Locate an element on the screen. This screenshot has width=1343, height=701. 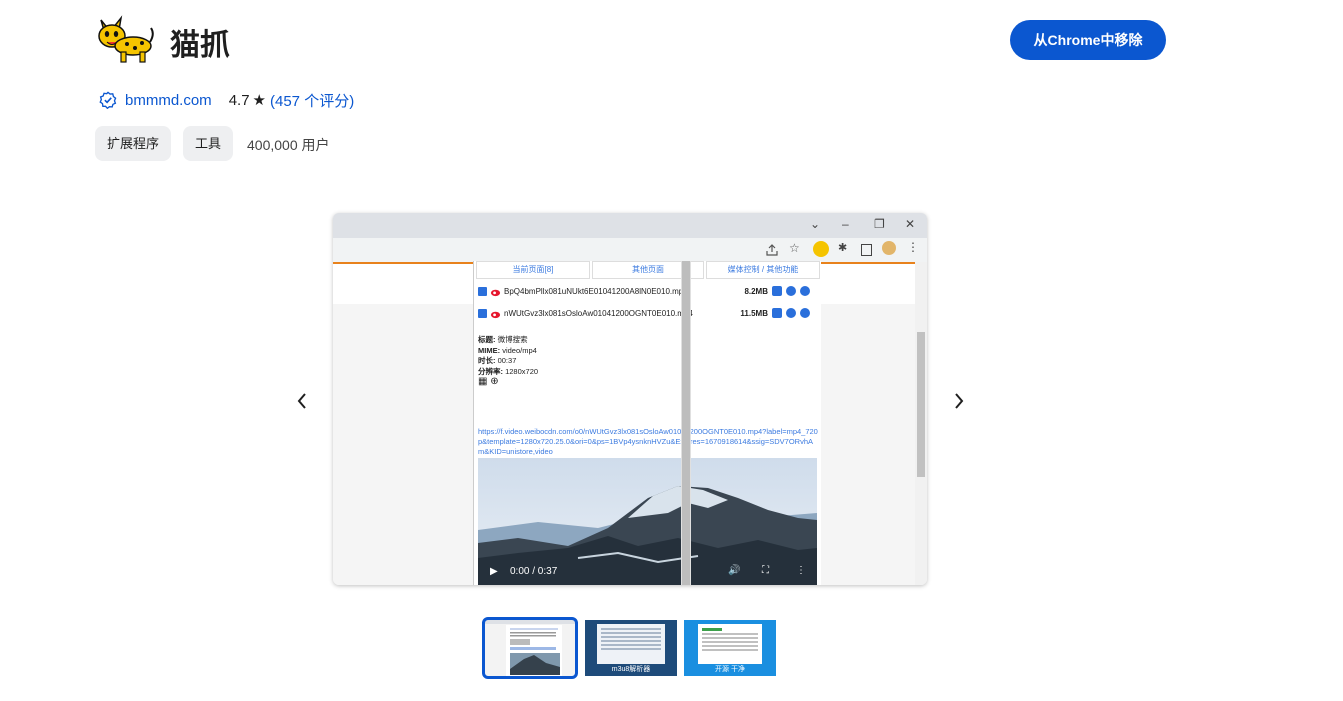
star-icon: ★ is located at coordinates (259, 100).